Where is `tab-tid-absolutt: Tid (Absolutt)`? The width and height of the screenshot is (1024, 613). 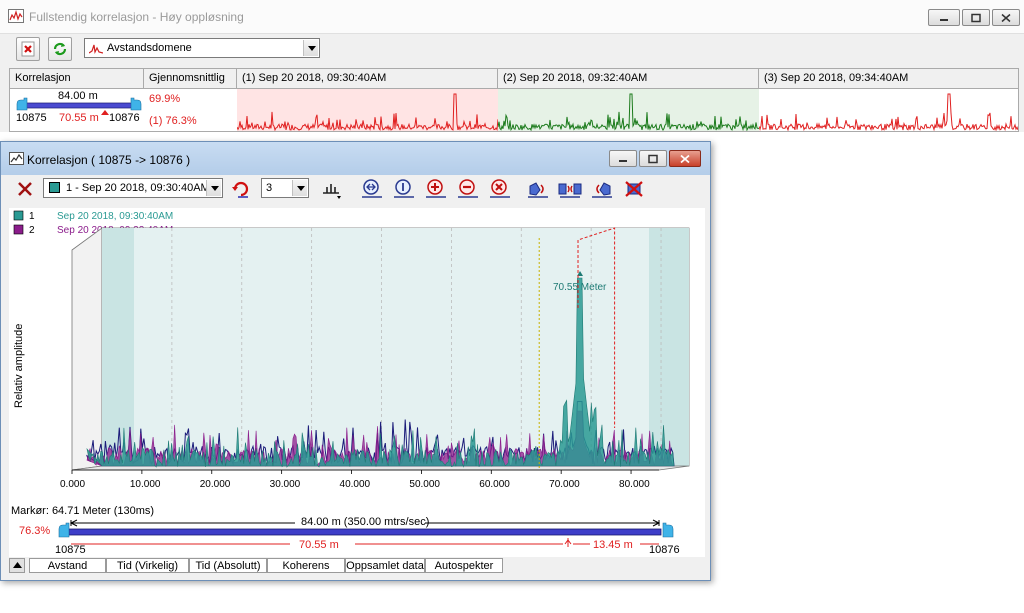 tab-tid-absolutt: Tid (Absolutt) is located at coordinates (228, 565).